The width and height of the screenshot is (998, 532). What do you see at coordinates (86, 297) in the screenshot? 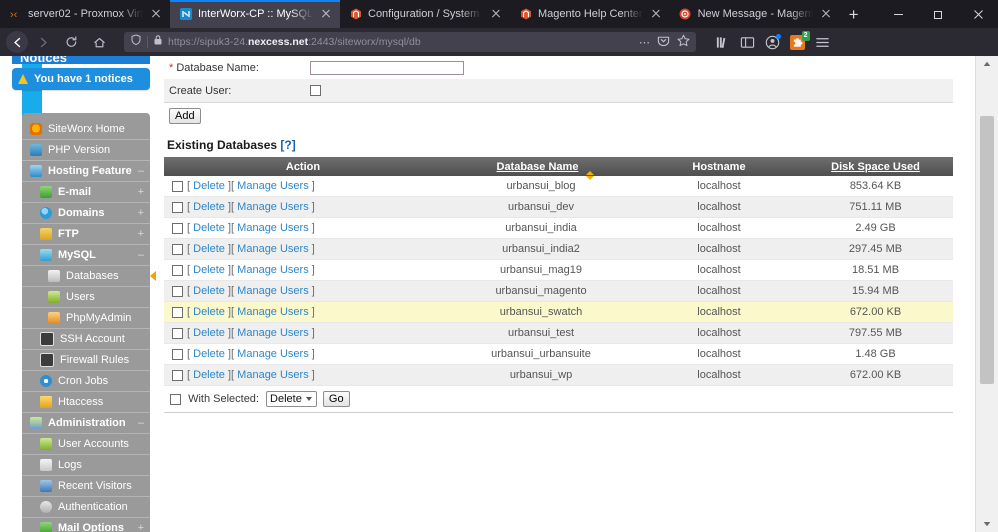
I see `sidebar-item-users: Users` at bounding box center [86, 297].